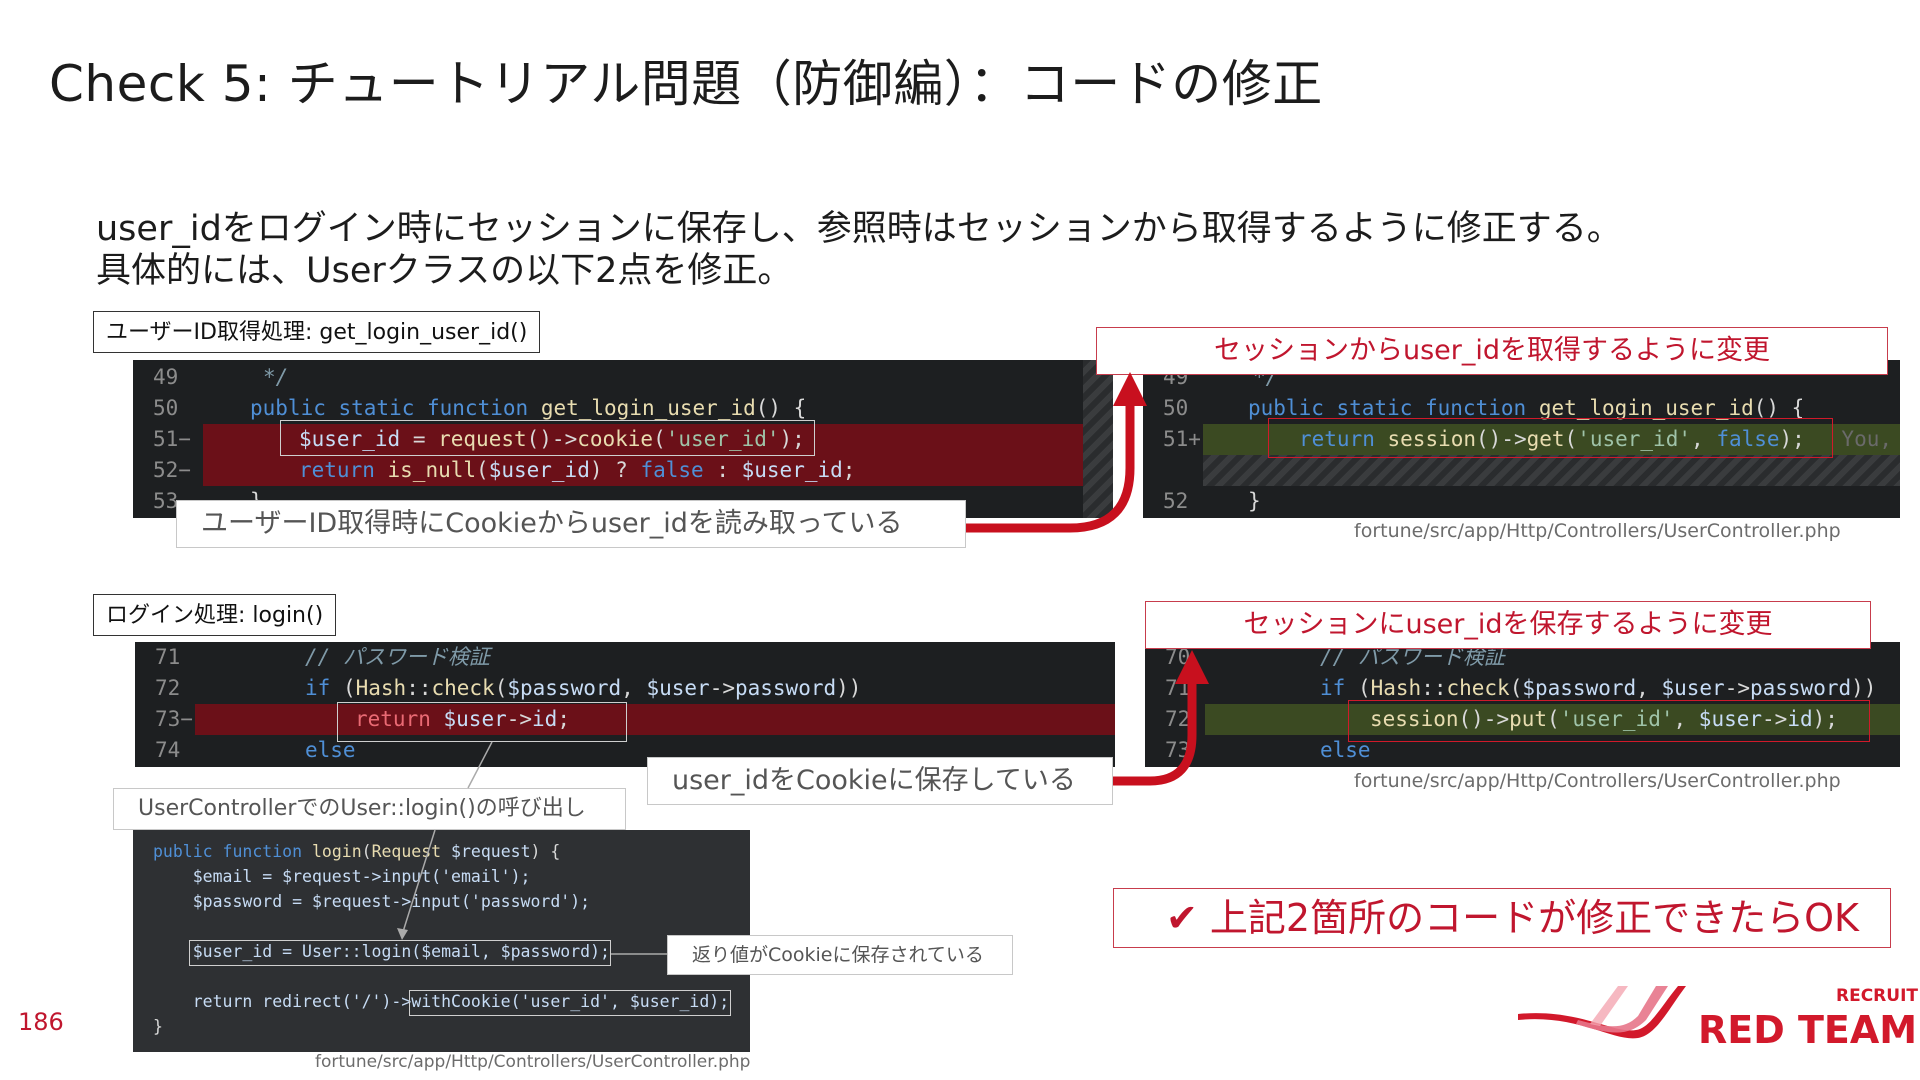  What do you see at coordinates (1050, 462) in the screenshot?
I see `section1-arrow` at bounding box center [1050, 462].